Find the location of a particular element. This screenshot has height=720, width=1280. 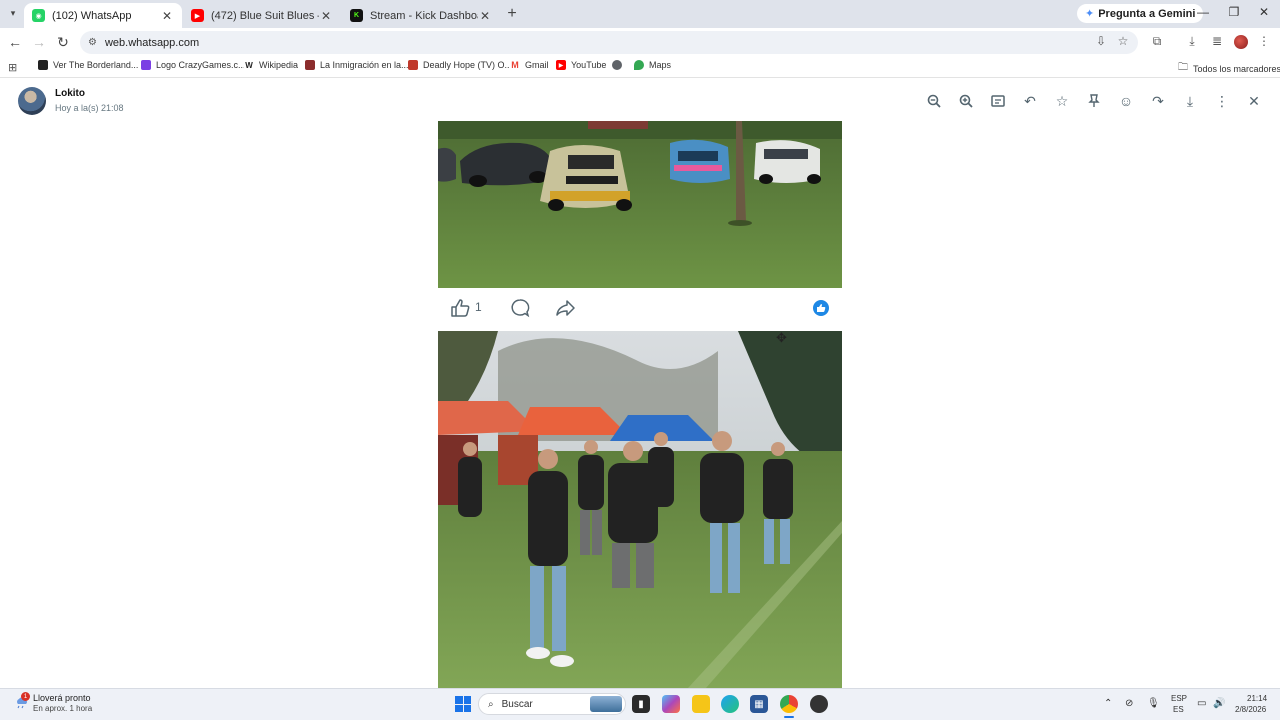

sent-time: Hoy a la(s) 21:08 is located at coordinates (89, 108).